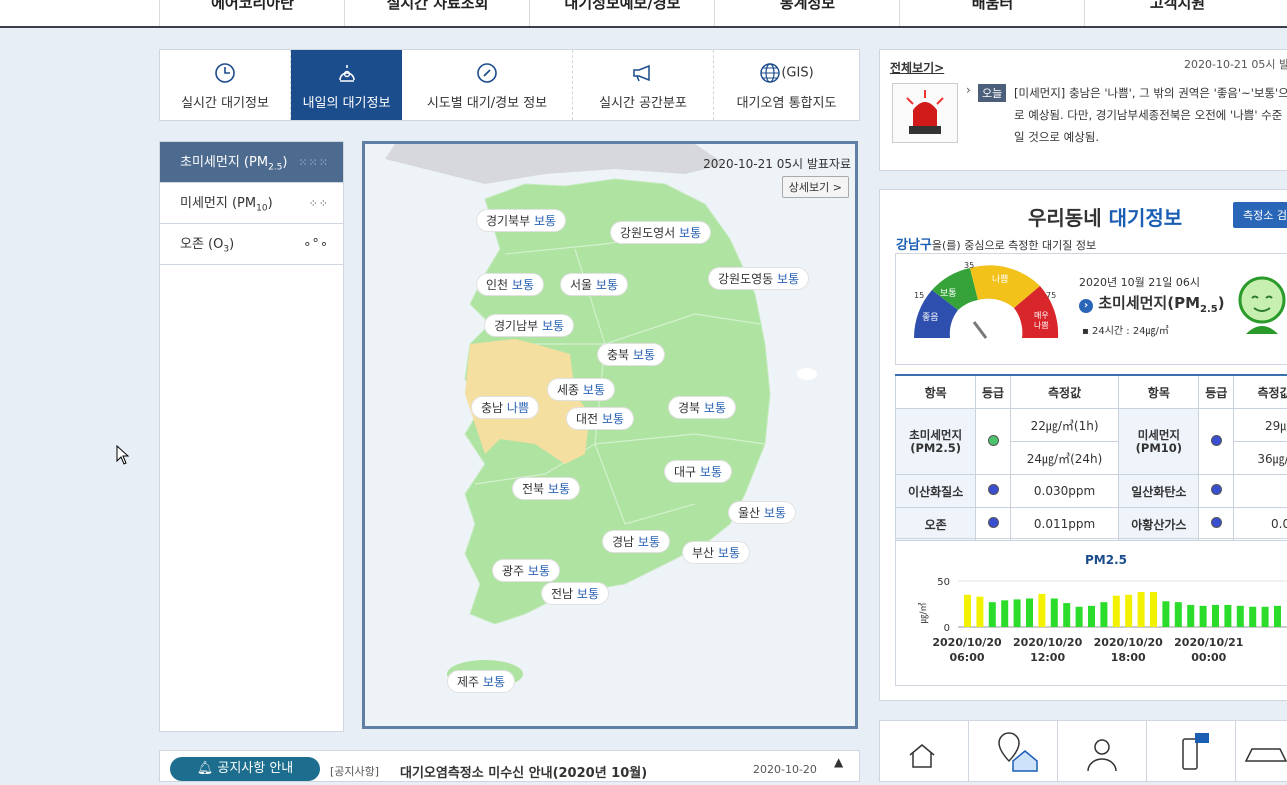  What do you see at coordinates (546, 488) in the screenshot?
I see `region-label: 전북 보통` at bounding box center [546, 488].